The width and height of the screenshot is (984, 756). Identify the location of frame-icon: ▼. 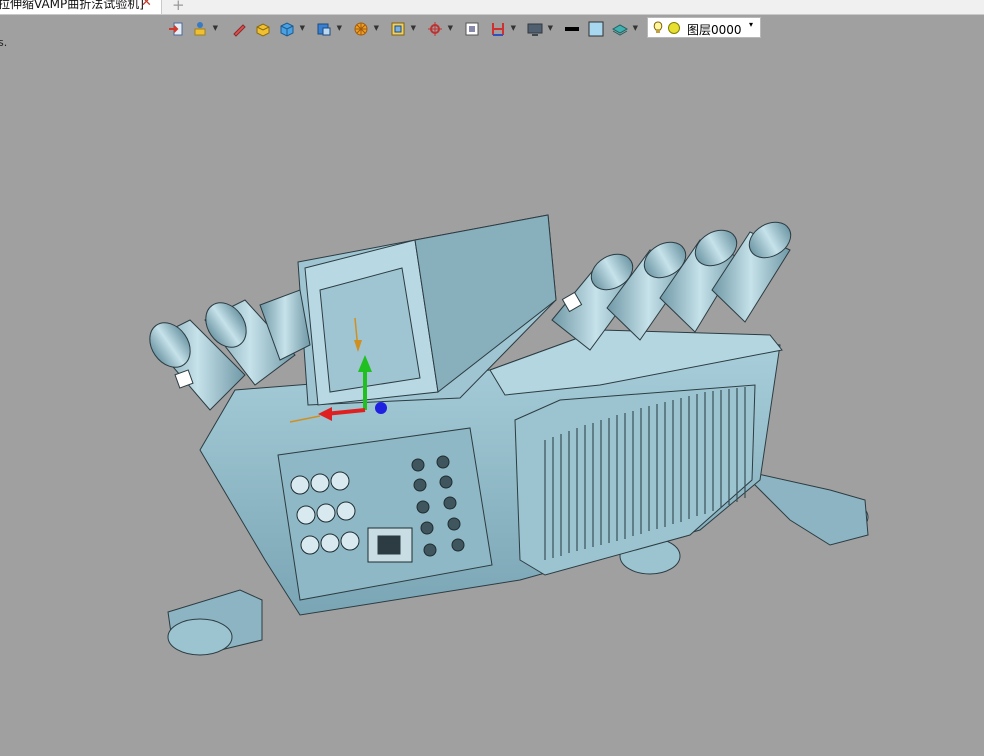
(402, 29).